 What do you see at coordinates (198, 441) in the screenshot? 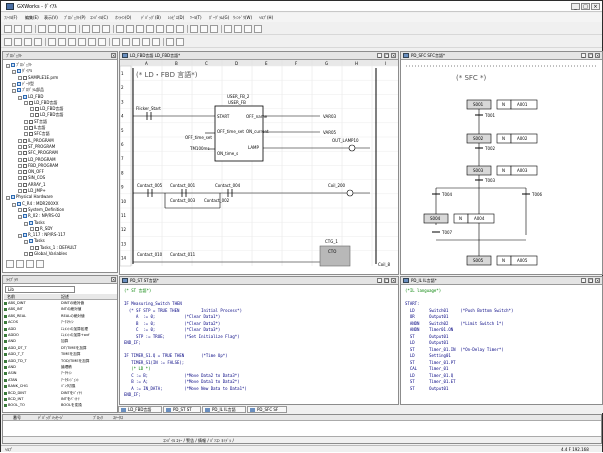
I see `output-tab-labels: ｺﾝﾊﾟｲﾙ ｴﾗｰ / 警告 / 情報 / ﾊﾟｿｺﾝ ﾖﾐﾃﾞｼ /` at bounding box center [198, 441].